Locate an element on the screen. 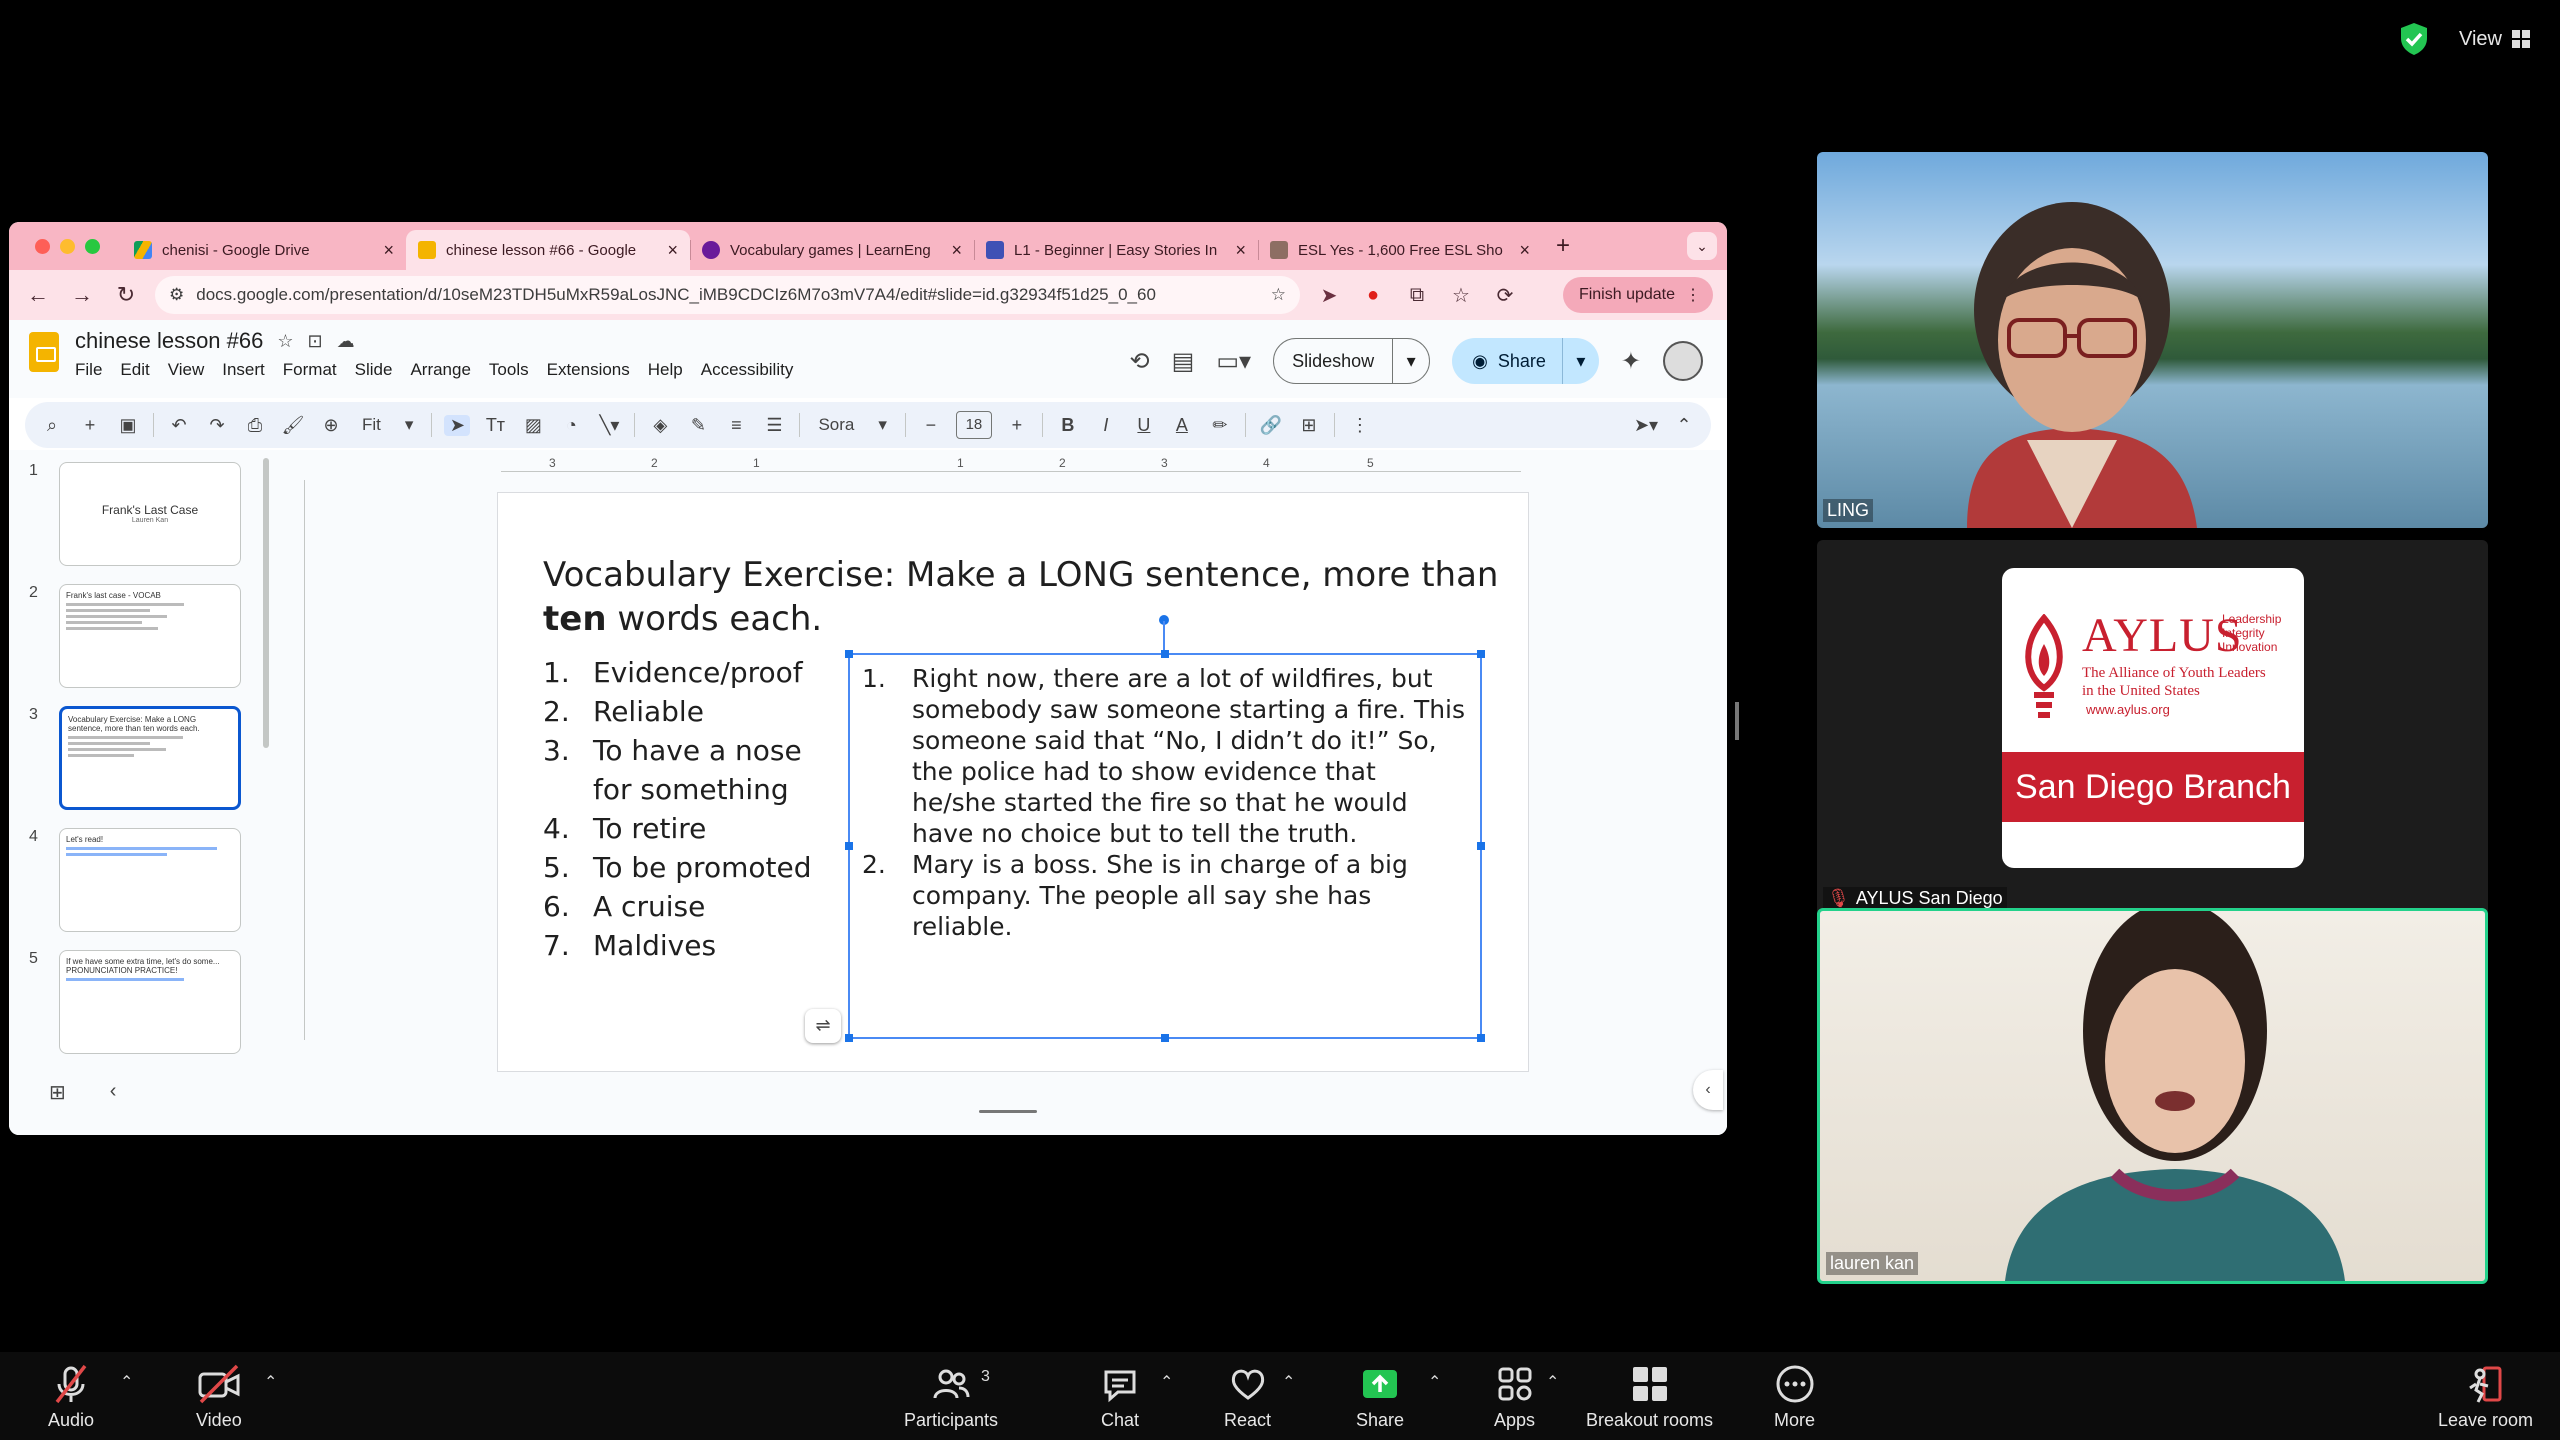 Image resolution: width=2560 pixels, height=1440 pixels. participants-button: 3 Participants is located at coordinates (951, 1396).